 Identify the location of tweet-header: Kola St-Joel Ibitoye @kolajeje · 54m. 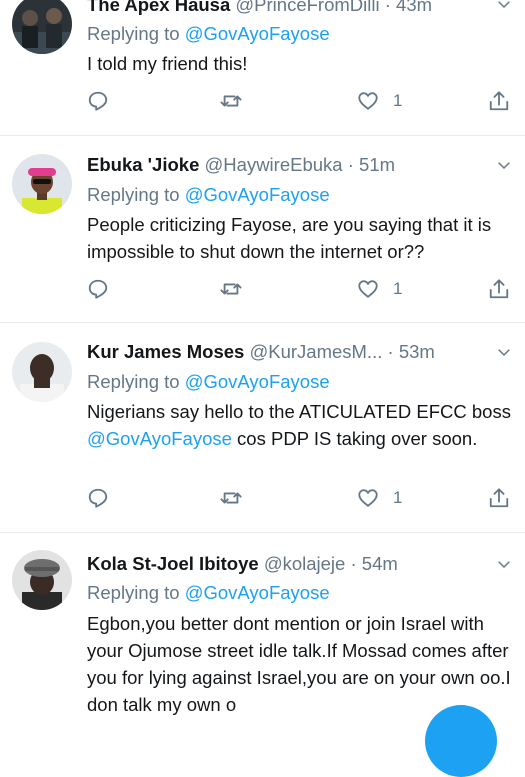
(286, 564).